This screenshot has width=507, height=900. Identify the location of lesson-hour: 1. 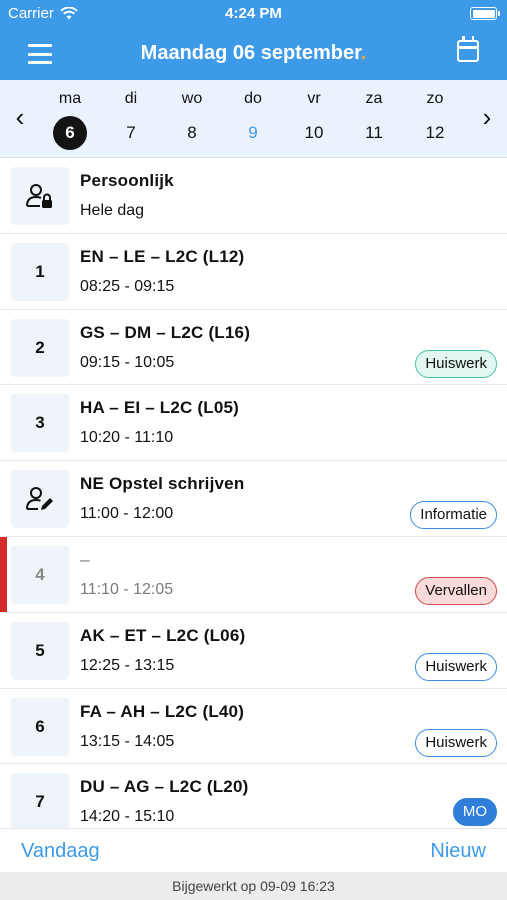
(40, 271).